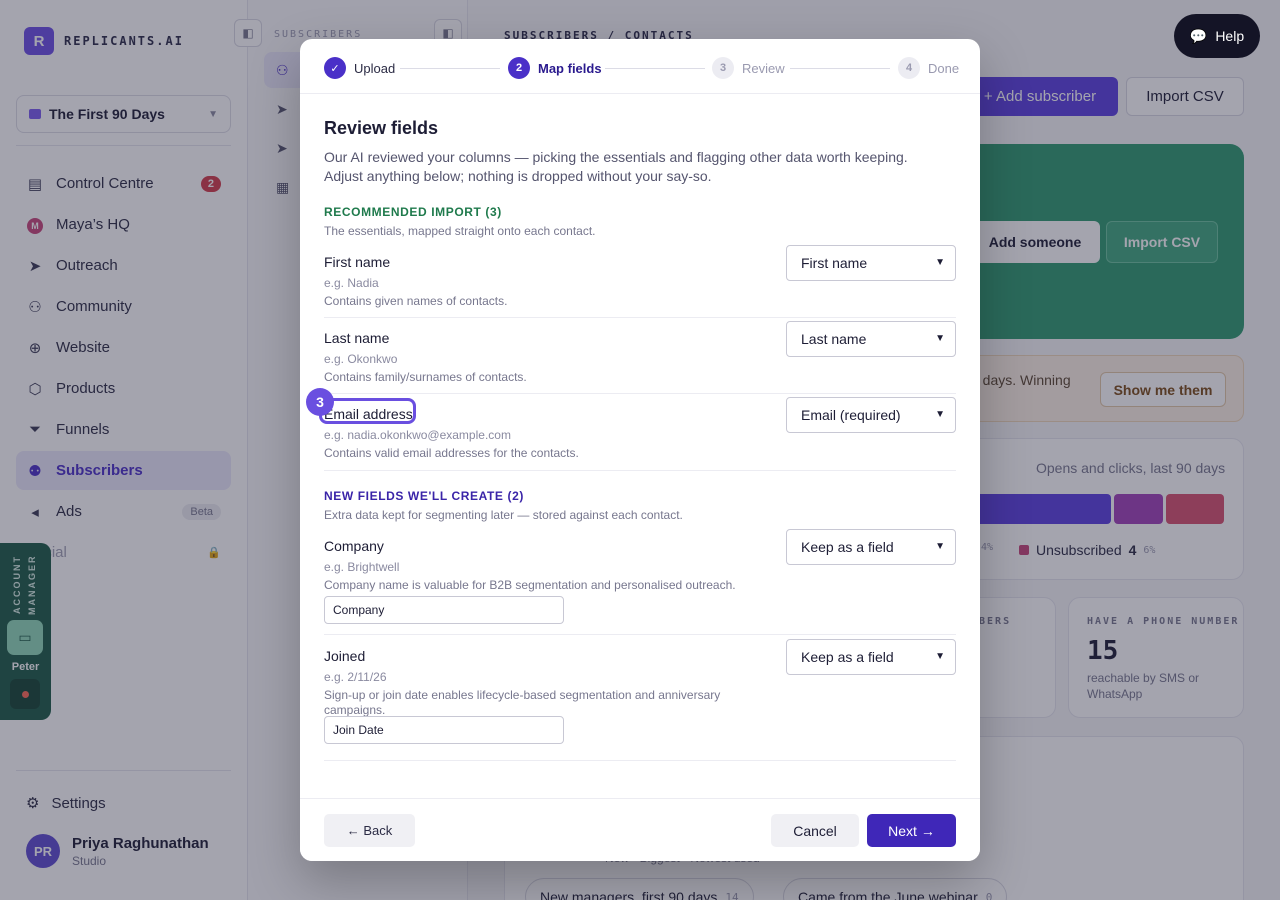 Image resolution: width=1280 pixels, height=900 pixels. I want to click on chat-bubble-icon: 💬, so click(1198, 35).